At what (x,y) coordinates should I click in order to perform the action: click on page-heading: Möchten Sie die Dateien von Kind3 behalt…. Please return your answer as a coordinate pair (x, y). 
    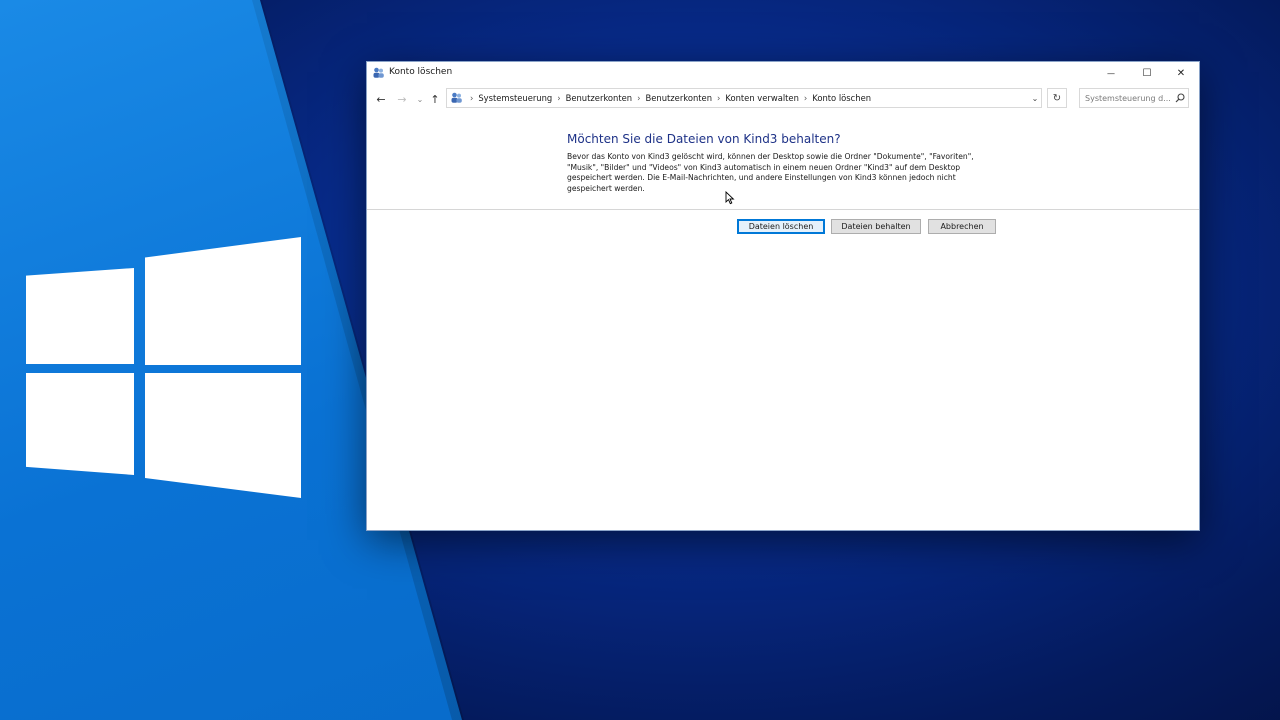
    Looking at the image, I should click on (704, 139).